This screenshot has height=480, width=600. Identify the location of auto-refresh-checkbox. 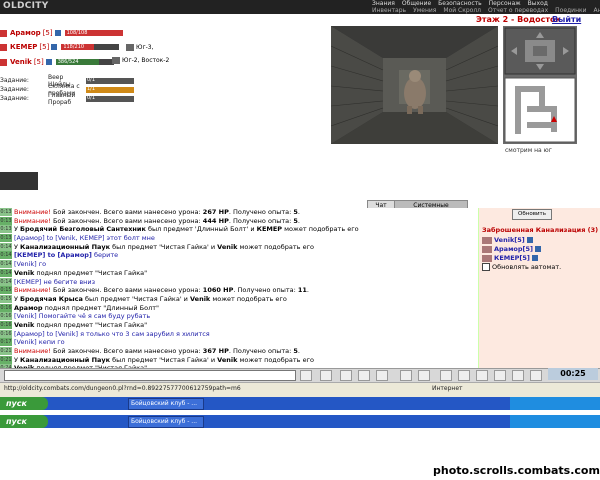
(486, 267).